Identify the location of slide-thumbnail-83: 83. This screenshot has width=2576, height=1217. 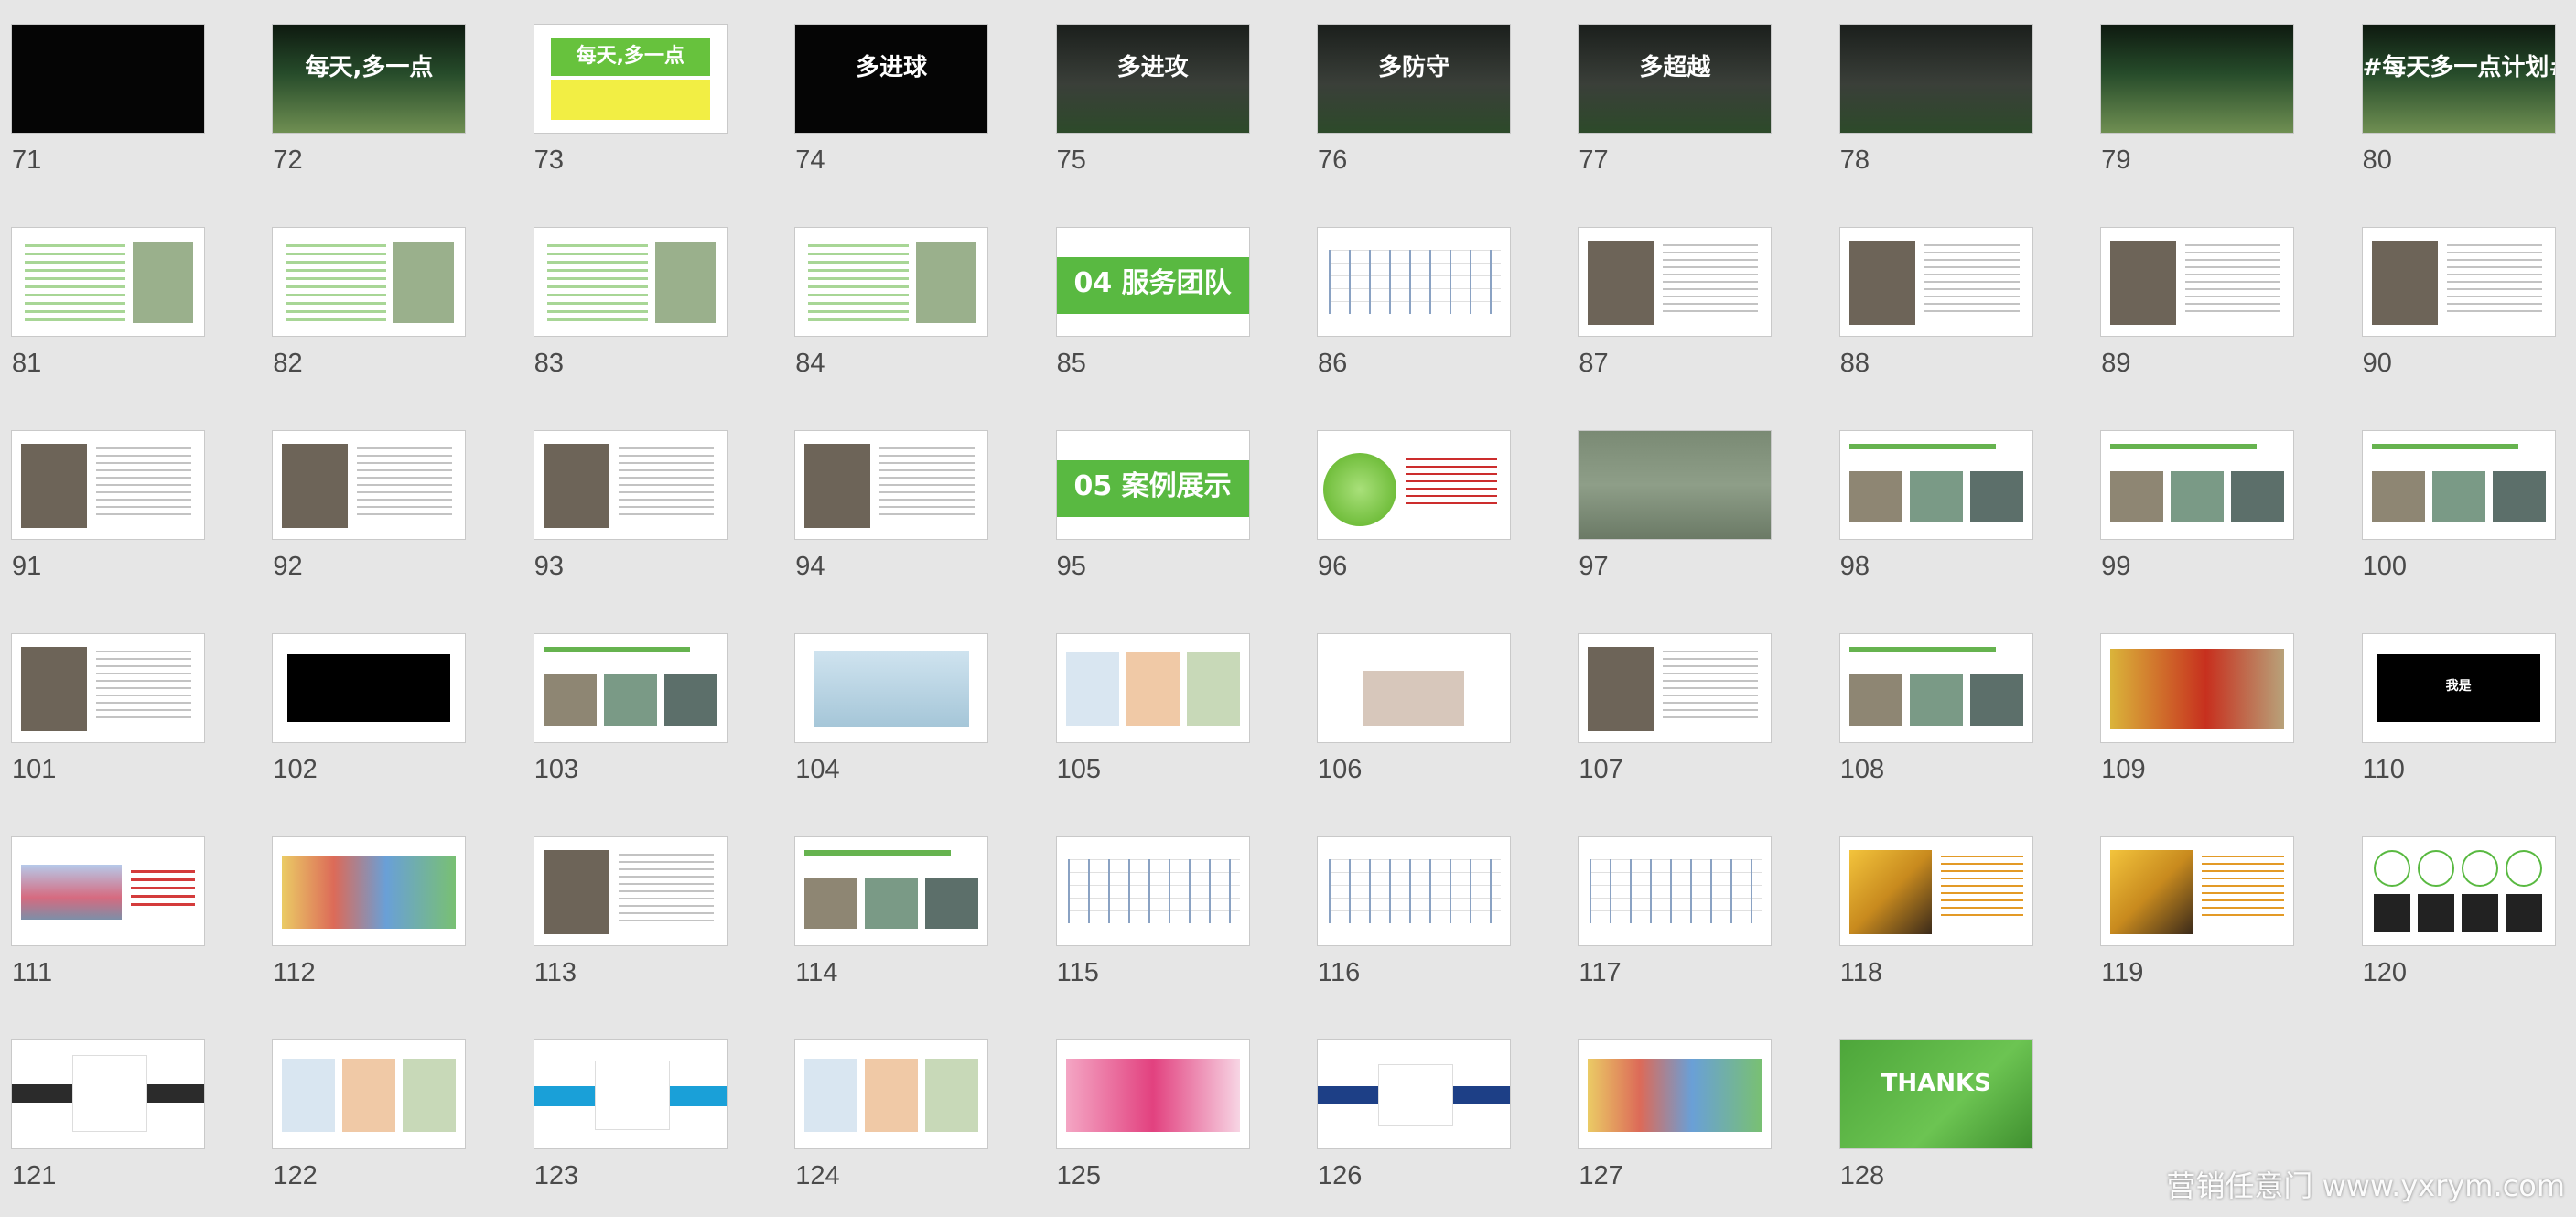
(629, 303).